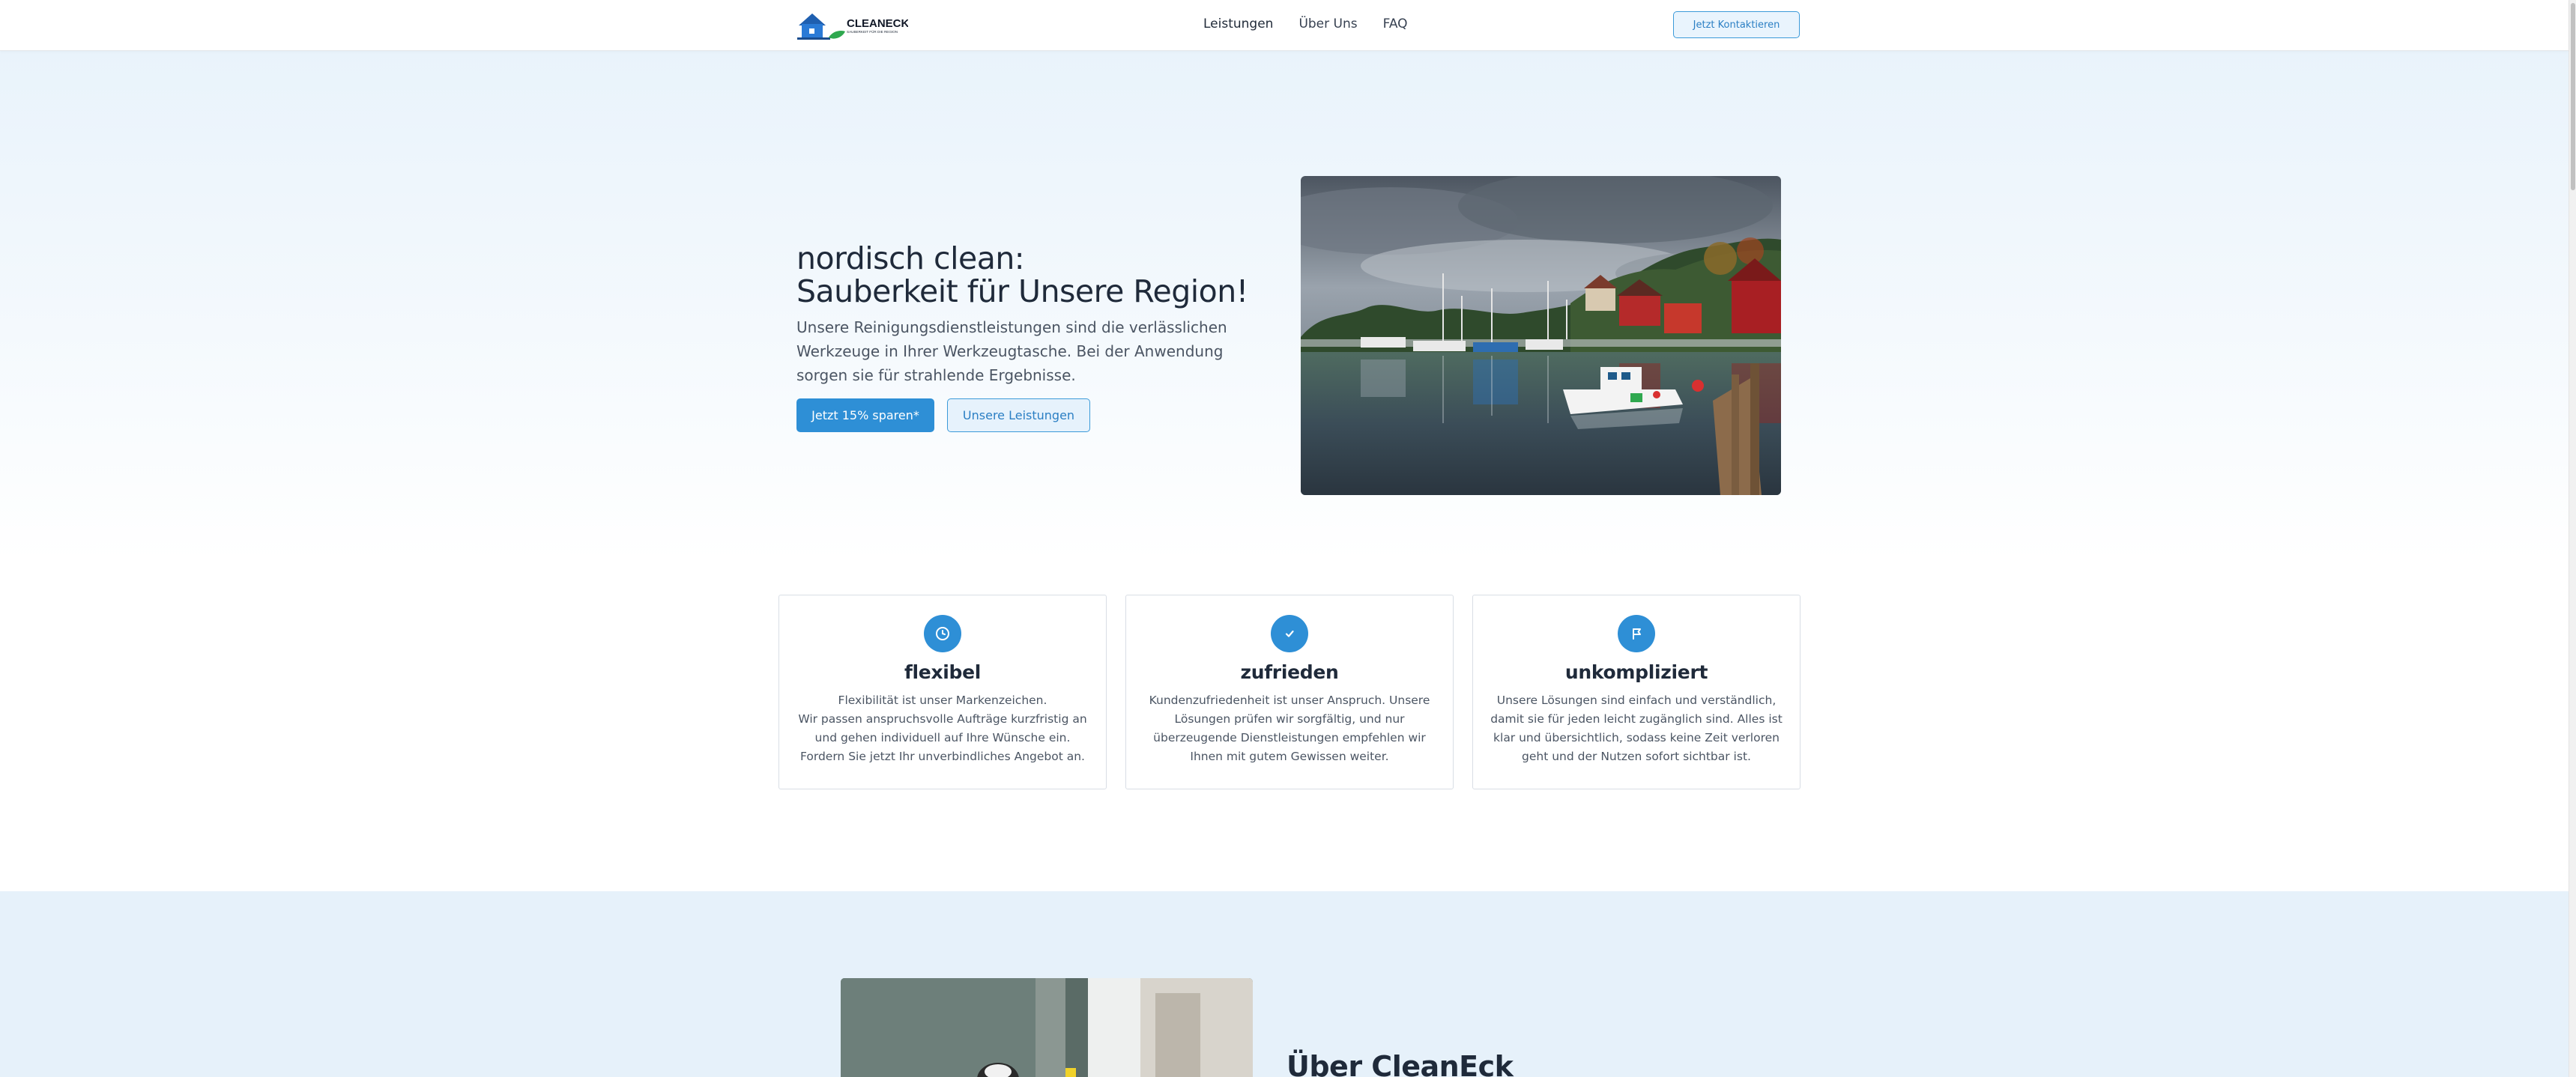  What do you see at coordinates (942, 700) in the screenshot?
I see `feature-line: Flexibilität ist unser Markenzeichen.` at bounding box center [942, 700].